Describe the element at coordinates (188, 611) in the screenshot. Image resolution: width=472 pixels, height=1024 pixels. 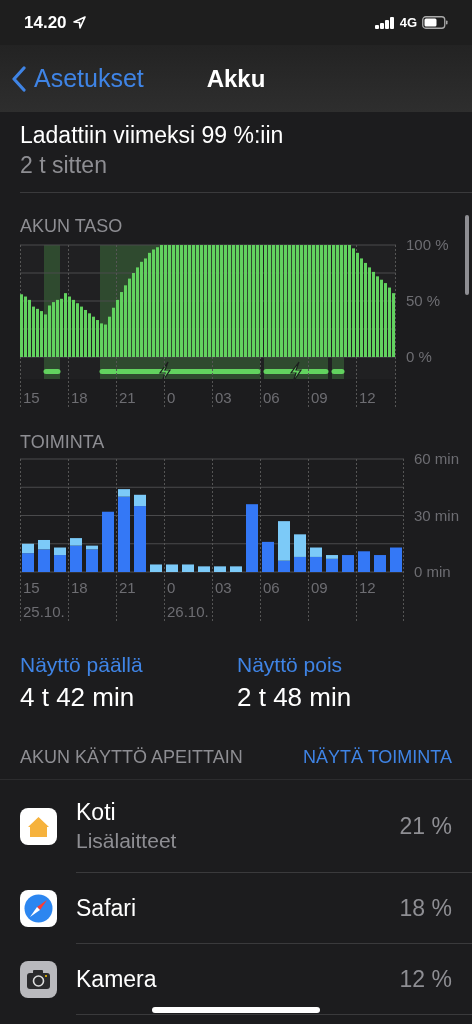
I see `date-label: 26.10.` at that location.